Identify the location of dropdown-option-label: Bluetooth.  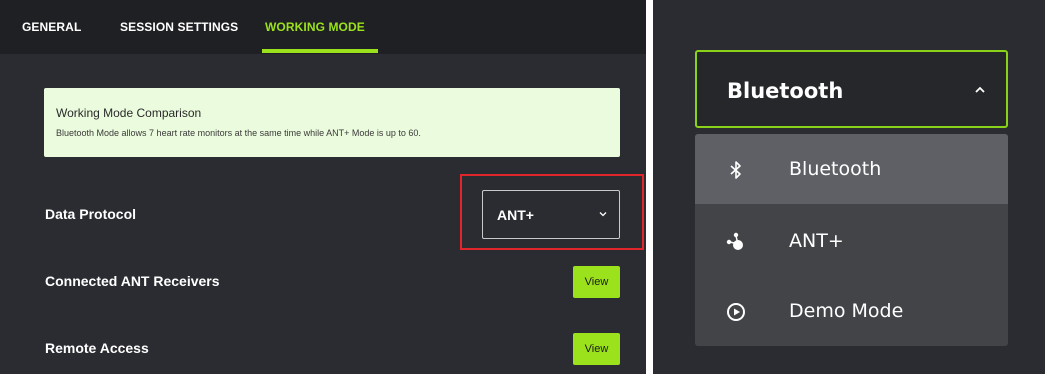
(835, 169).